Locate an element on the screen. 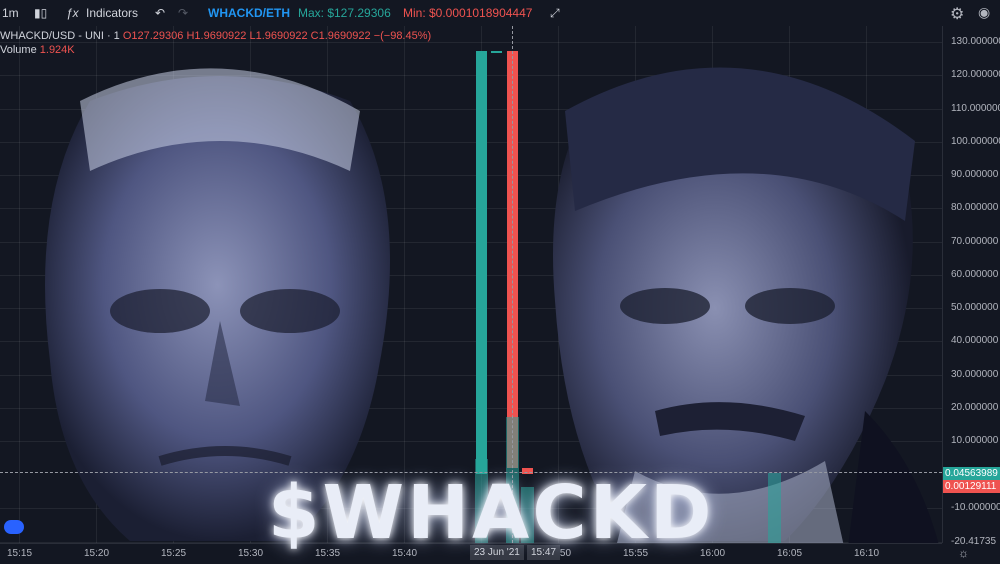  cloud-icon is located at coordinates (14, 527).